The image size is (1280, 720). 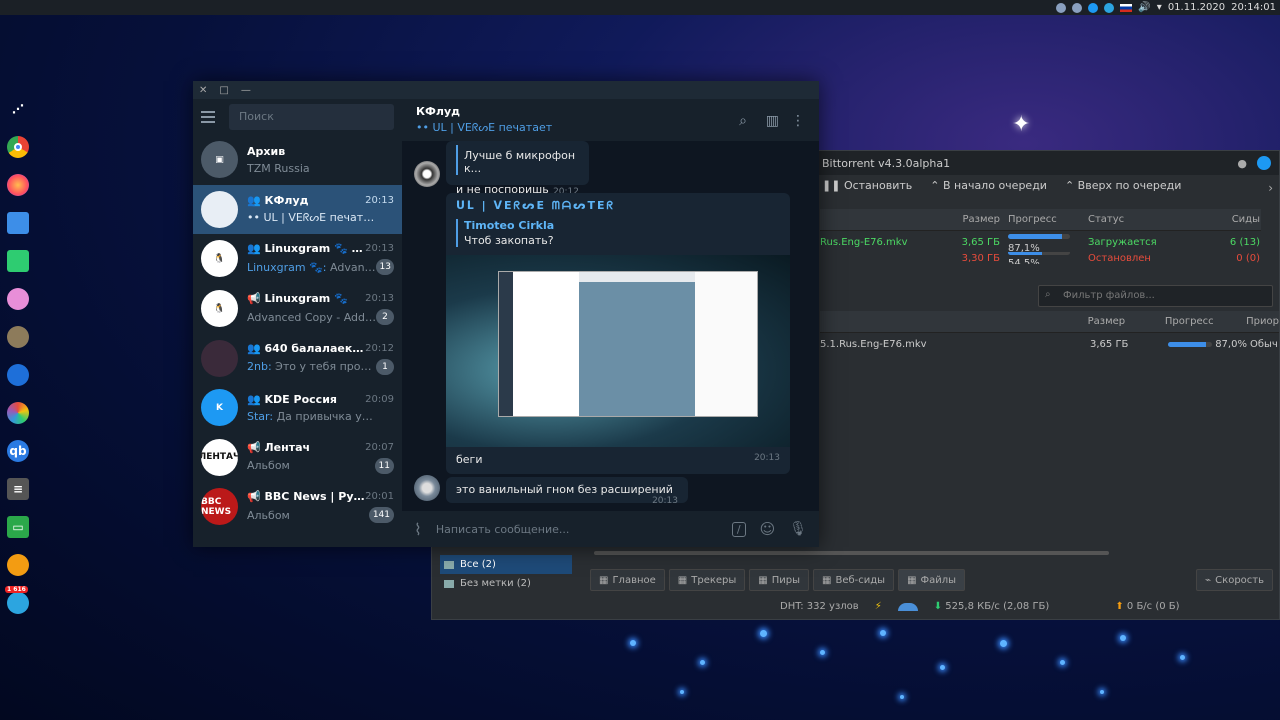 What do you see at coordinates (851, 553) in the screenshot?
I see `horizontal-scrollbar` at bounding box center [851, 553].